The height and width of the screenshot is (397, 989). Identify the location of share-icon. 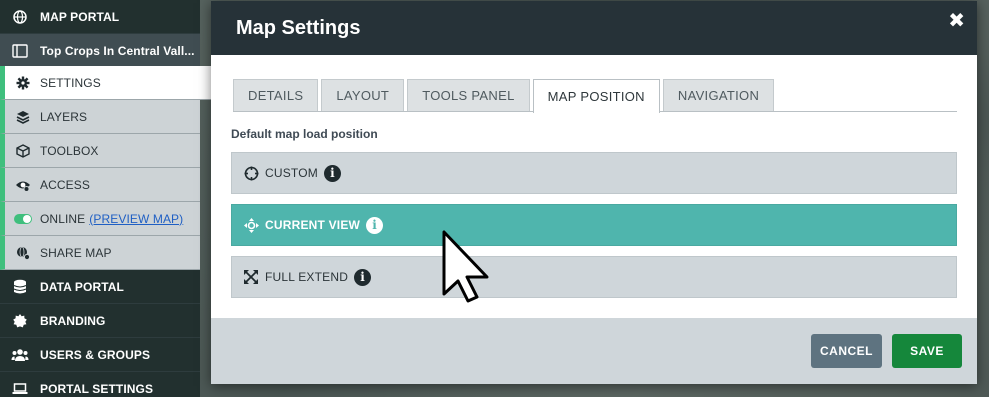
(22, 253).